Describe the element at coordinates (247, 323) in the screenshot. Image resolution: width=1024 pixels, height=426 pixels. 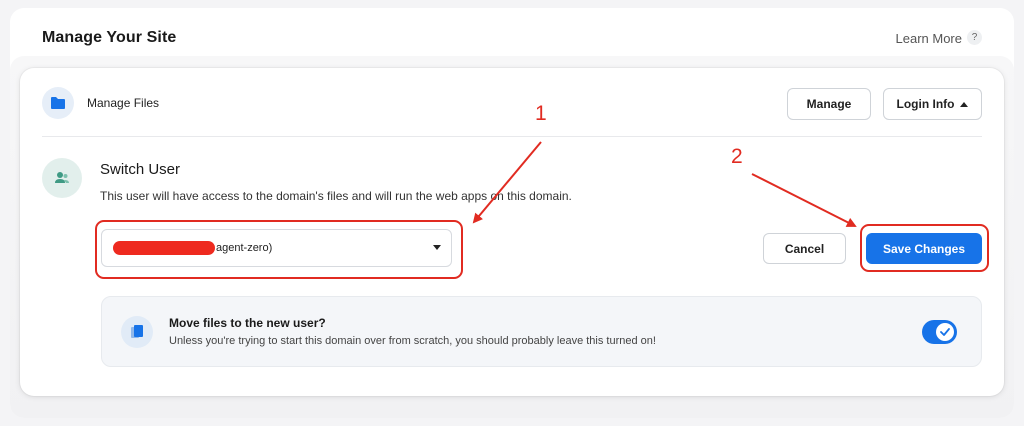
I see `move-files-title: Move files to the new user?` at that location.